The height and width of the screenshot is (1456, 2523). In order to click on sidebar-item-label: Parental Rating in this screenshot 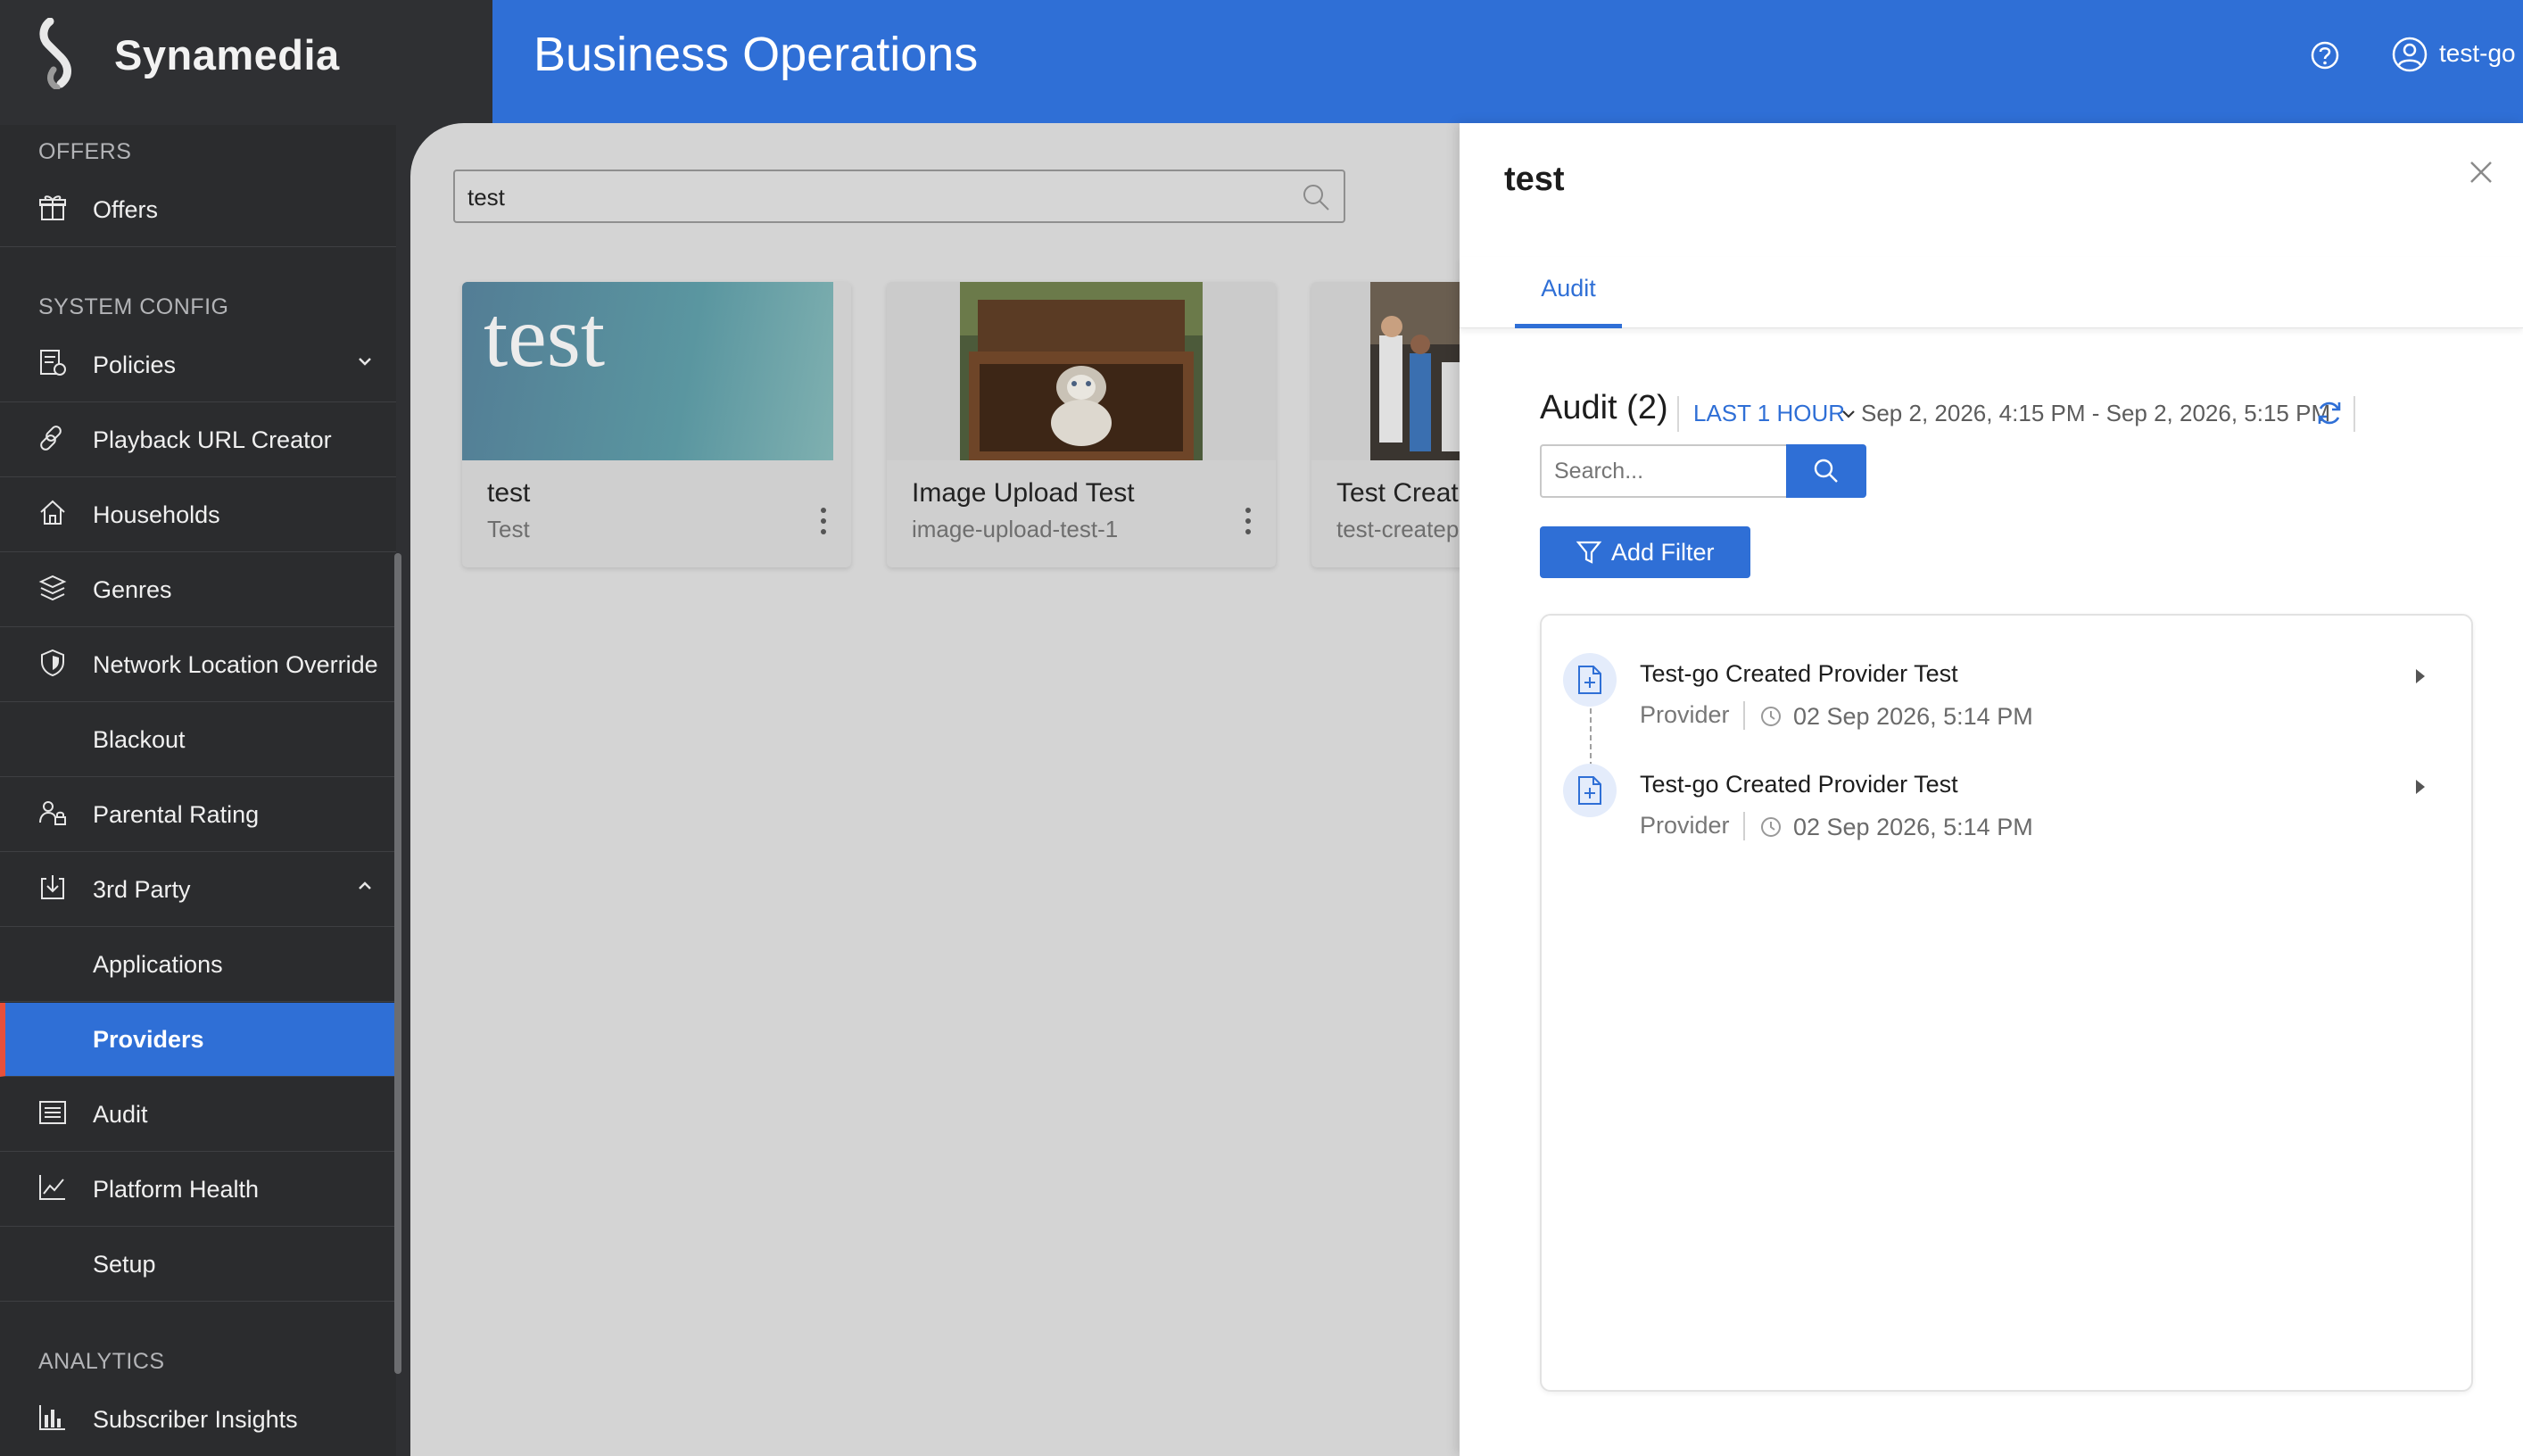, I will do `click(176, 814)`.